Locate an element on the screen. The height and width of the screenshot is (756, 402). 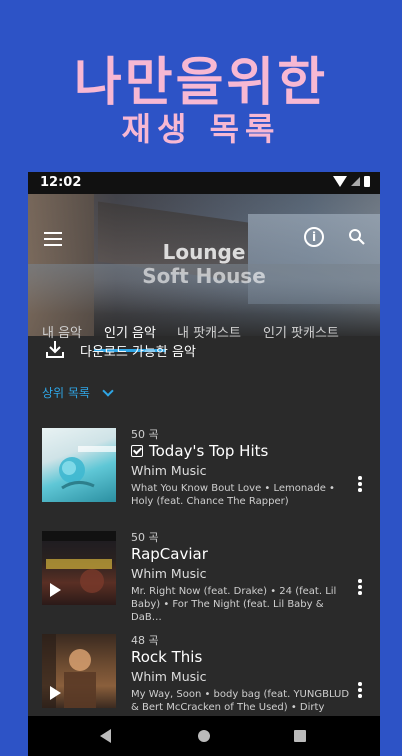
battery-icon is located at coordinates (367, 181).